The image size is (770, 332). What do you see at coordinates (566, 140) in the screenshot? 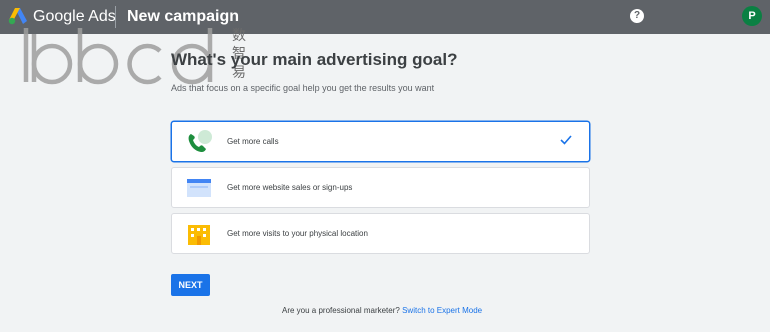
I see `checkmark-icon` at bounding box center [566, 140].